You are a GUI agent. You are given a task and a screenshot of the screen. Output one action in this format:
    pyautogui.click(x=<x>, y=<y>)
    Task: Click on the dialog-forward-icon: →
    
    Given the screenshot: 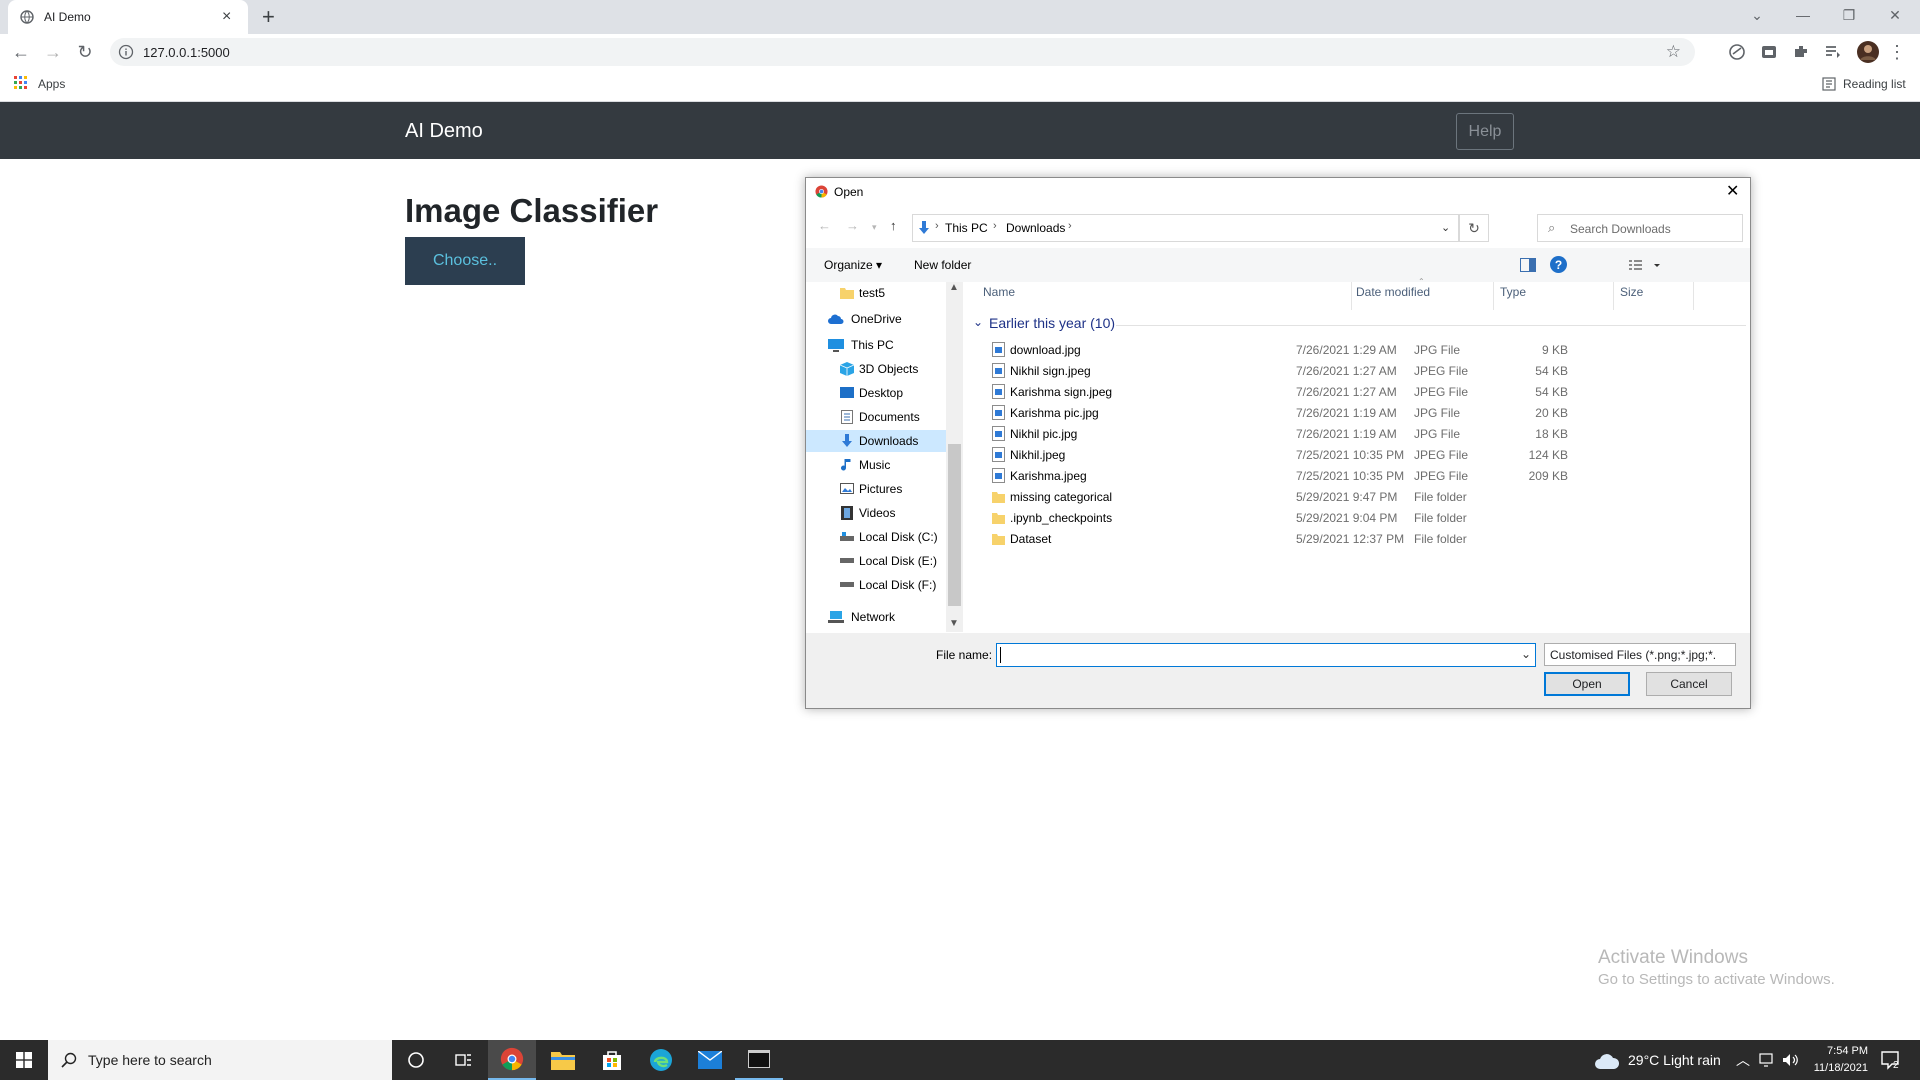 What is the action you would take?
    pyautogui.click(x=852, y=225)
    